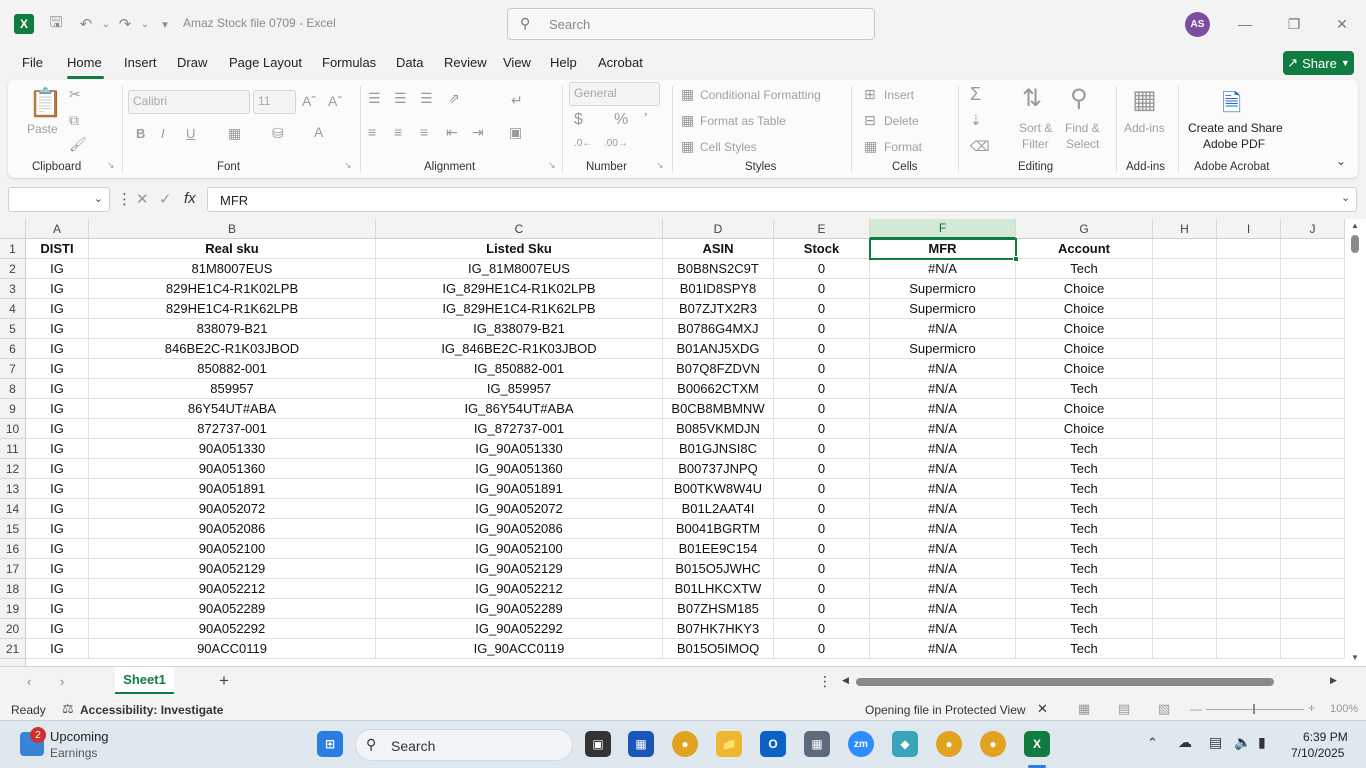 This screenshot has height=768, width=1366. What do you see at coordinates (1294, 24) in the screenshot?
I see `maximize-icon: ❐` at bounding box center [1294, 24].